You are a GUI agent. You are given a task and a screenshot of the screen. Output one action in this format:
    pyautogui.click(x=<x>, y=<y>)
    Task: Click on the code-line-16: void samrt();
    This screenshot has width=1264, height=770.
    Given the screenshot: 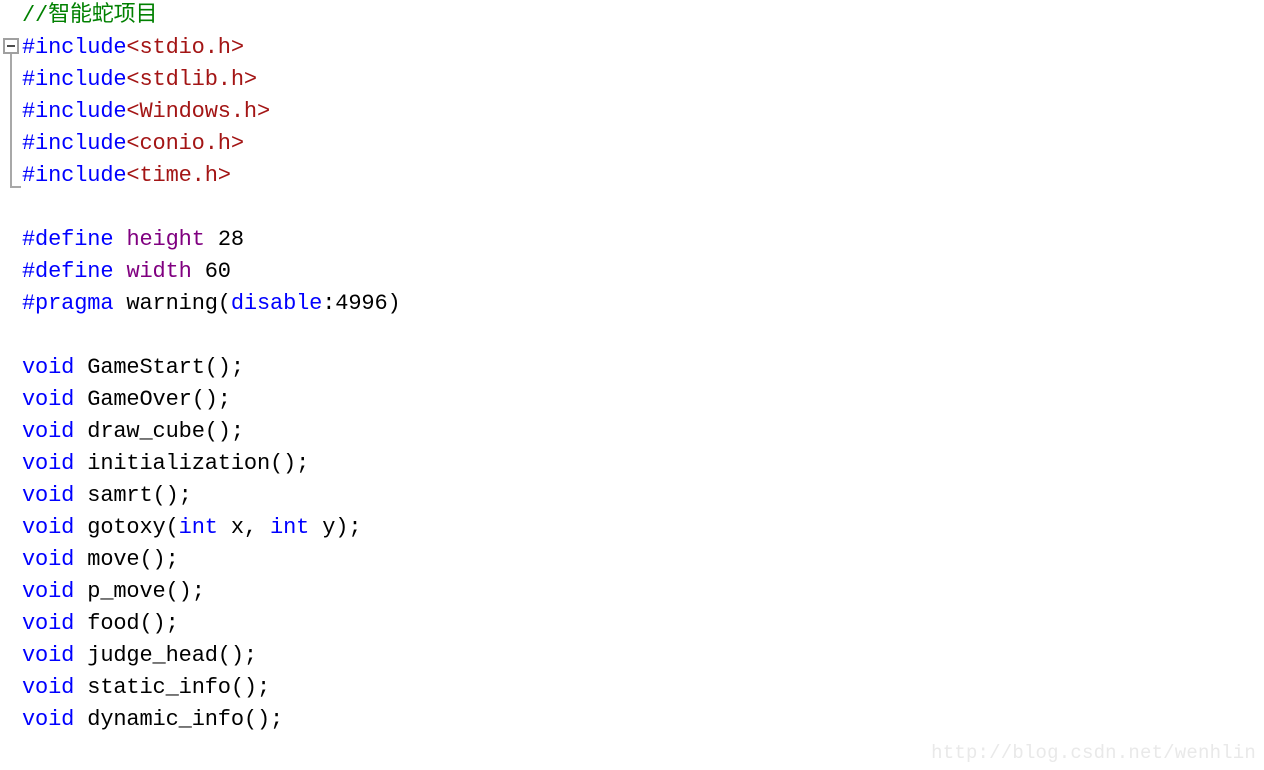 What is the action you would take?
    pyautogui.click(x=637, y=496)
    